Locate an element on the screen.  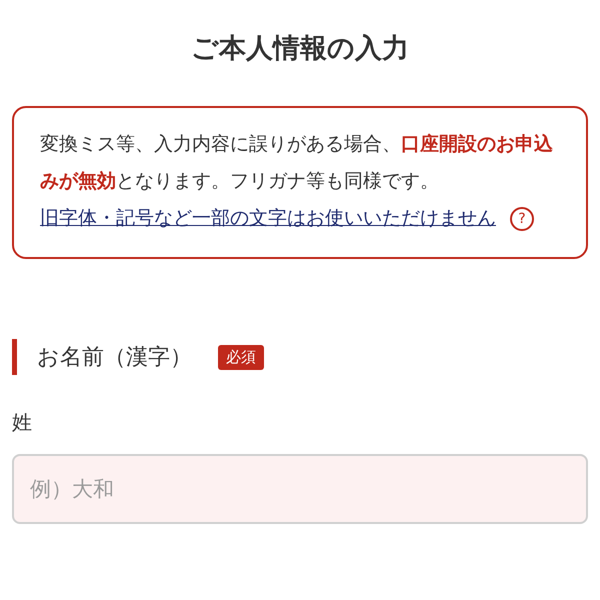
input-field: 例）大和 is located at coordinates (300, 489).